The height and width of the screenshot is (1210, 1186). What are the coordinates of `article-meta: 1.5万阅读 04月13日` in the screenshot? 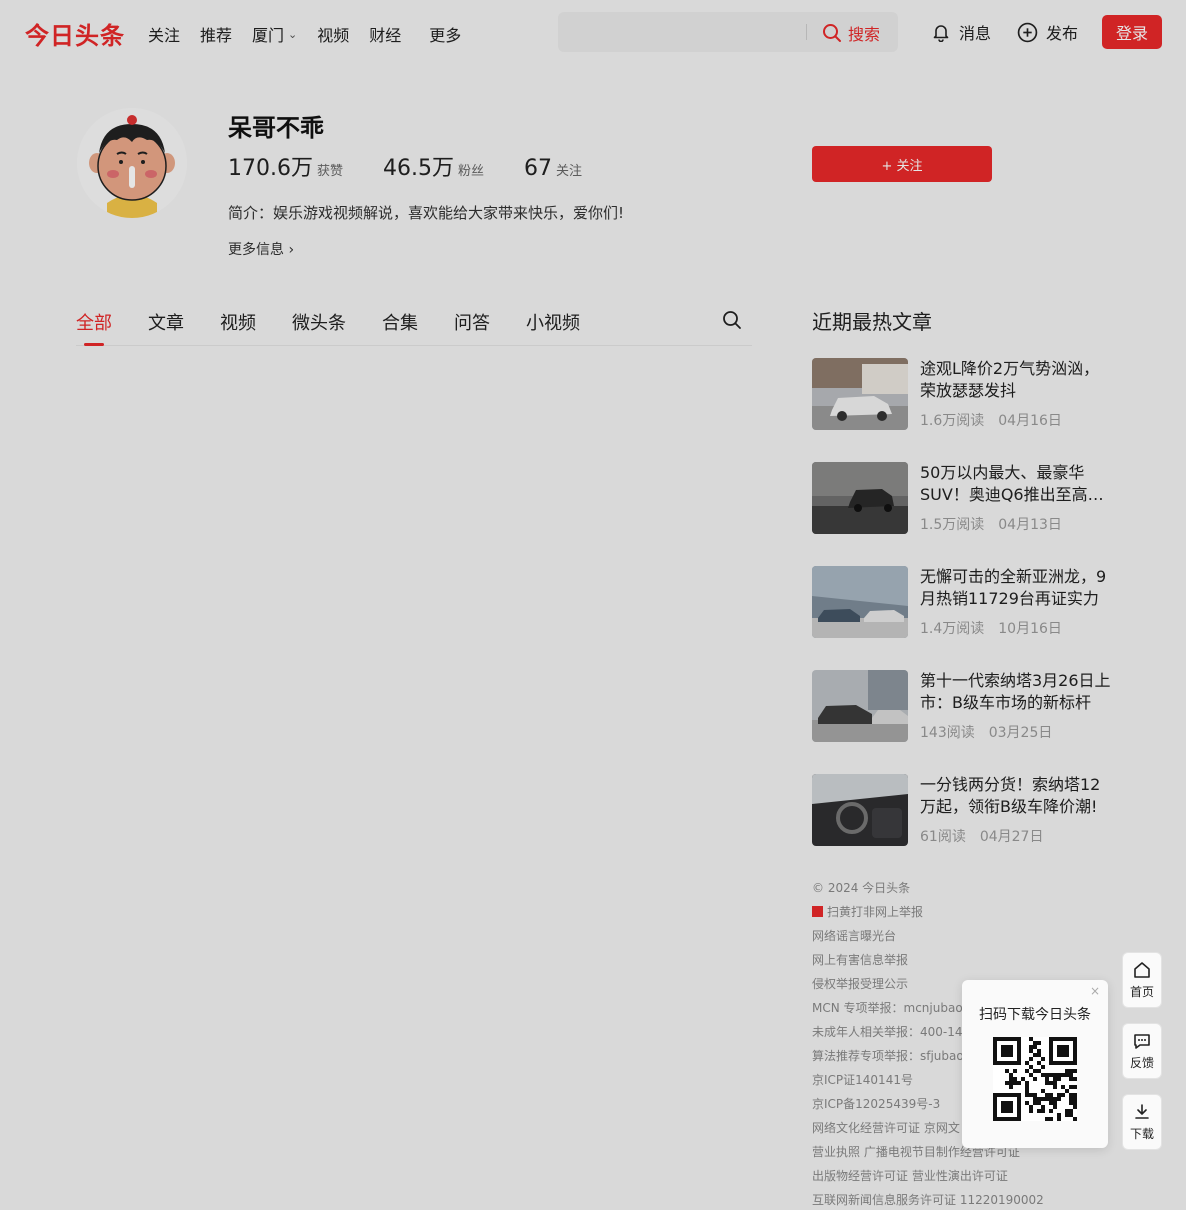 It's located at (998, 524).